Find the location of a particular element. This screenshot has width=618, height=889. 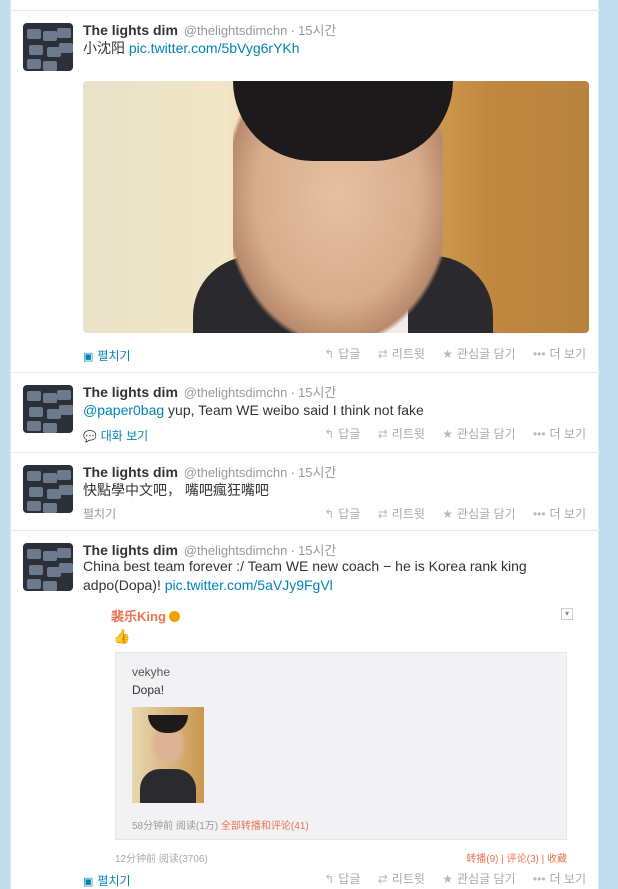

weibo-footer: 12分钟前 阅读(3706) 转播(9) | 评论(3) | 收藏 is located at coordinates (341, 857).